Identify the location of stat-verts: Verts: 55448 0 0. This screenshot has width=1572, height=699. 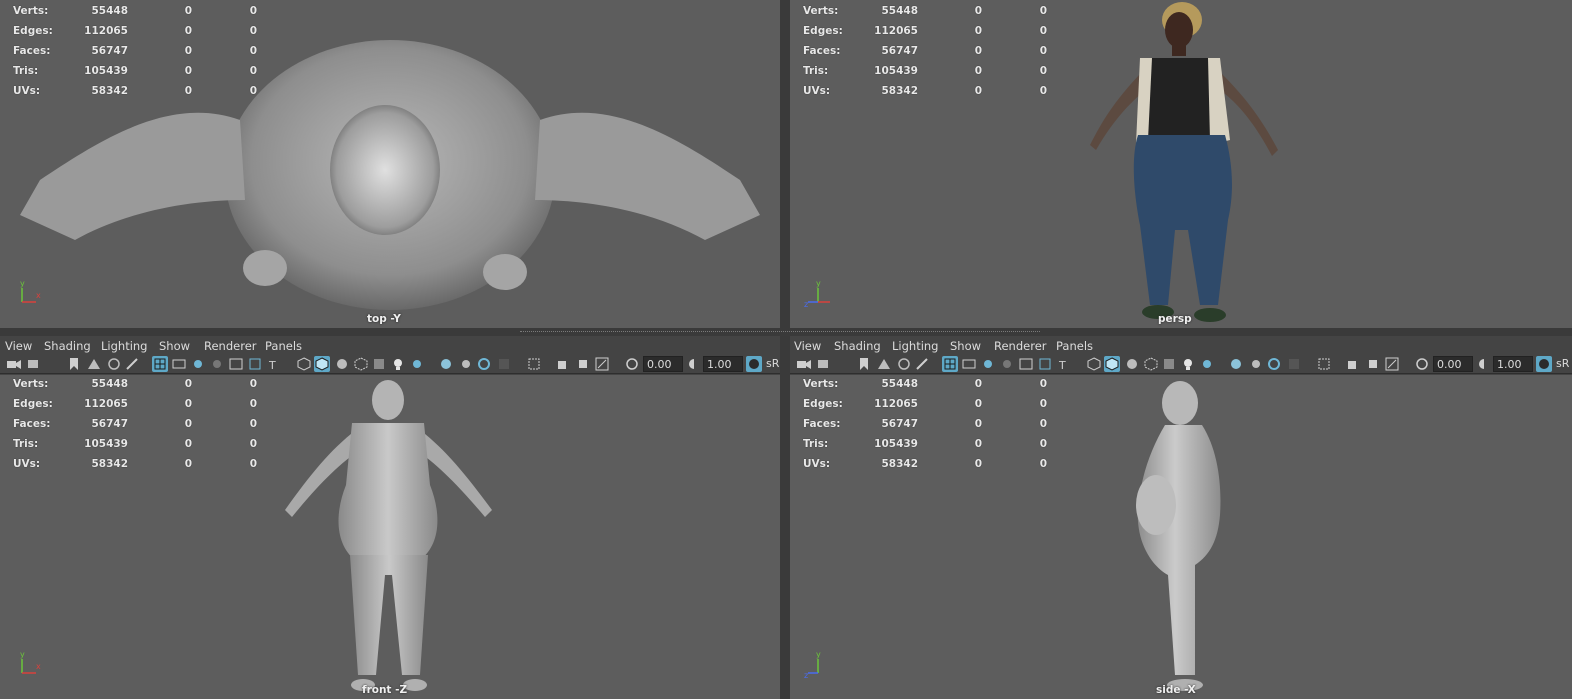
(135, 384).